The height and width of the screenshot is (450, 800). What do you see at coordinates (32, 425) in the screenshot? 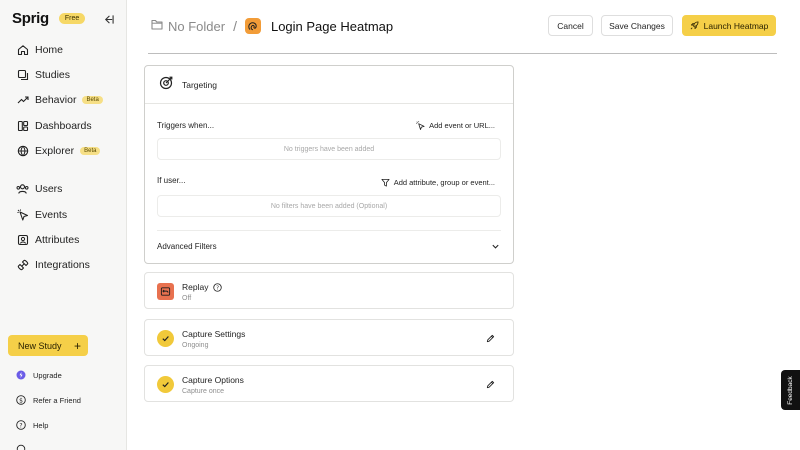
I see `help-link: ? Help` at bounding box center [32, 425].